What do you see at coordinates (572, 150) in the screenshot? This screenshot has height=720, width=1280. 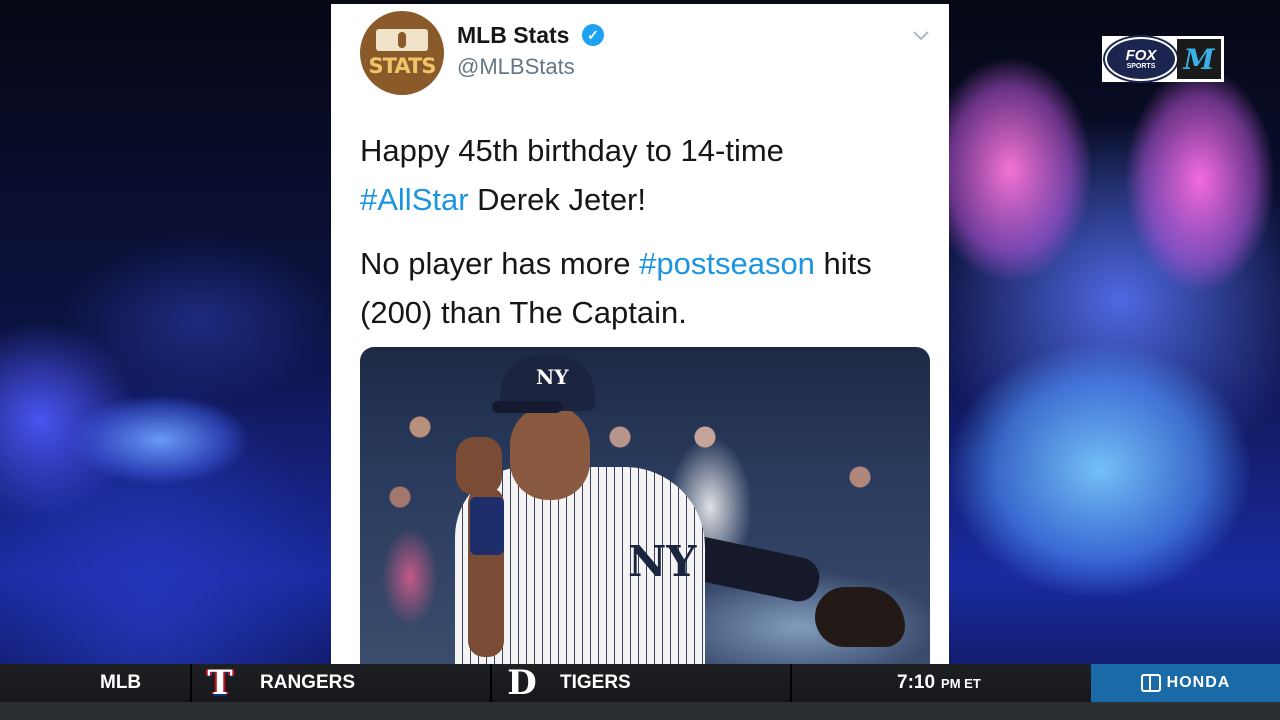 I see `tweet-text: Happy 45th birthday to 14-time` at bounding box center [572, 150].